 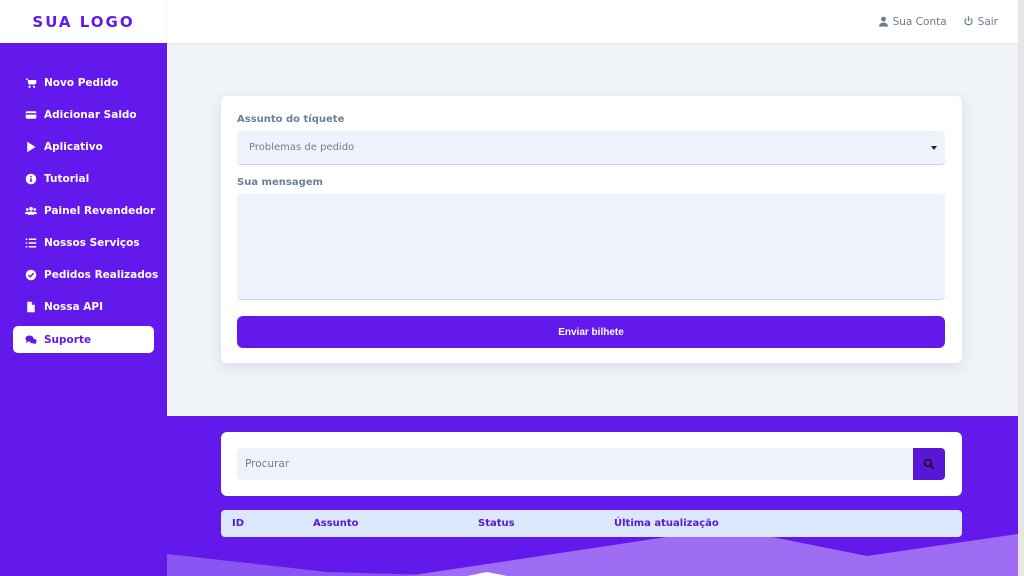 I want to click on sidebar-item-label: Suporte, so click(x=68, y=339).